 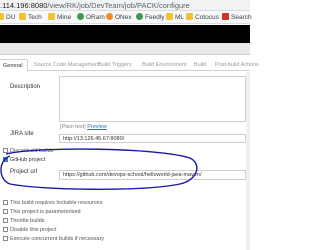 What do you see at coordinates (200, 65) in the screenshot?
I see `tab-build: Build` at bounding box center [200, 65].